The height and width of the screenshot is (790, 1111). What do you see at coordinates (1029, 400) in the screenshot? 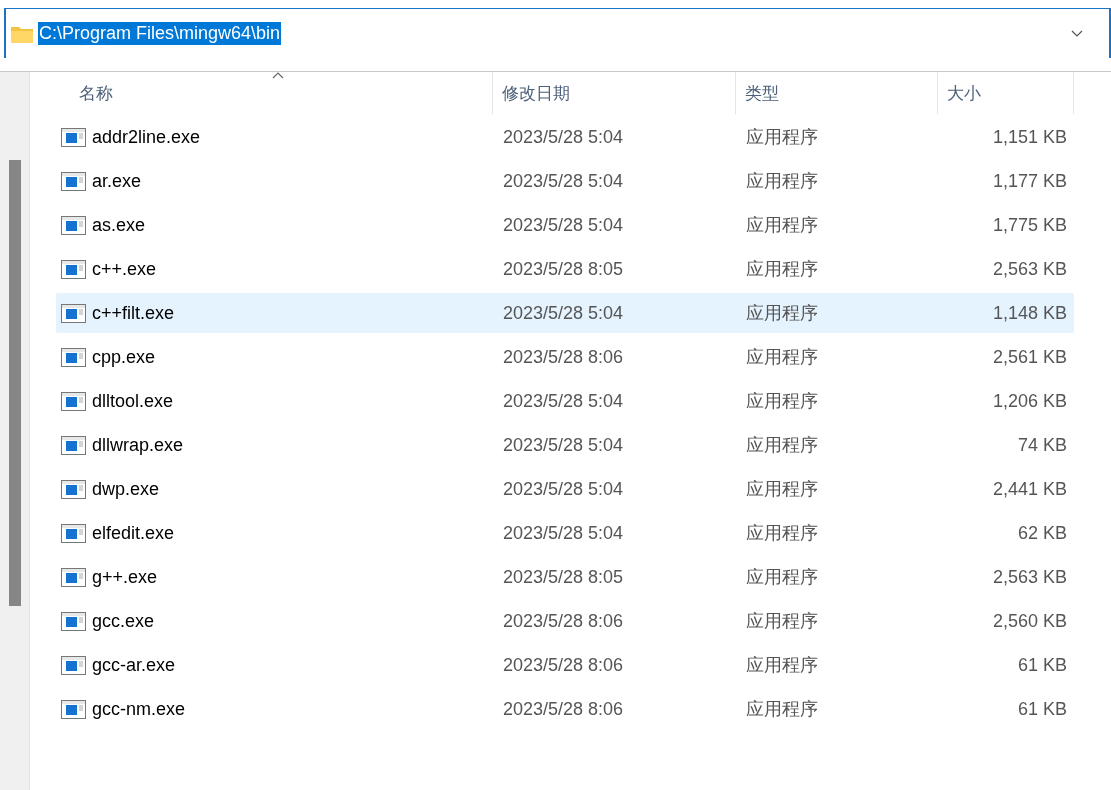
I see `file-size: 1,206 KB` at bounding box center [1029, 400].